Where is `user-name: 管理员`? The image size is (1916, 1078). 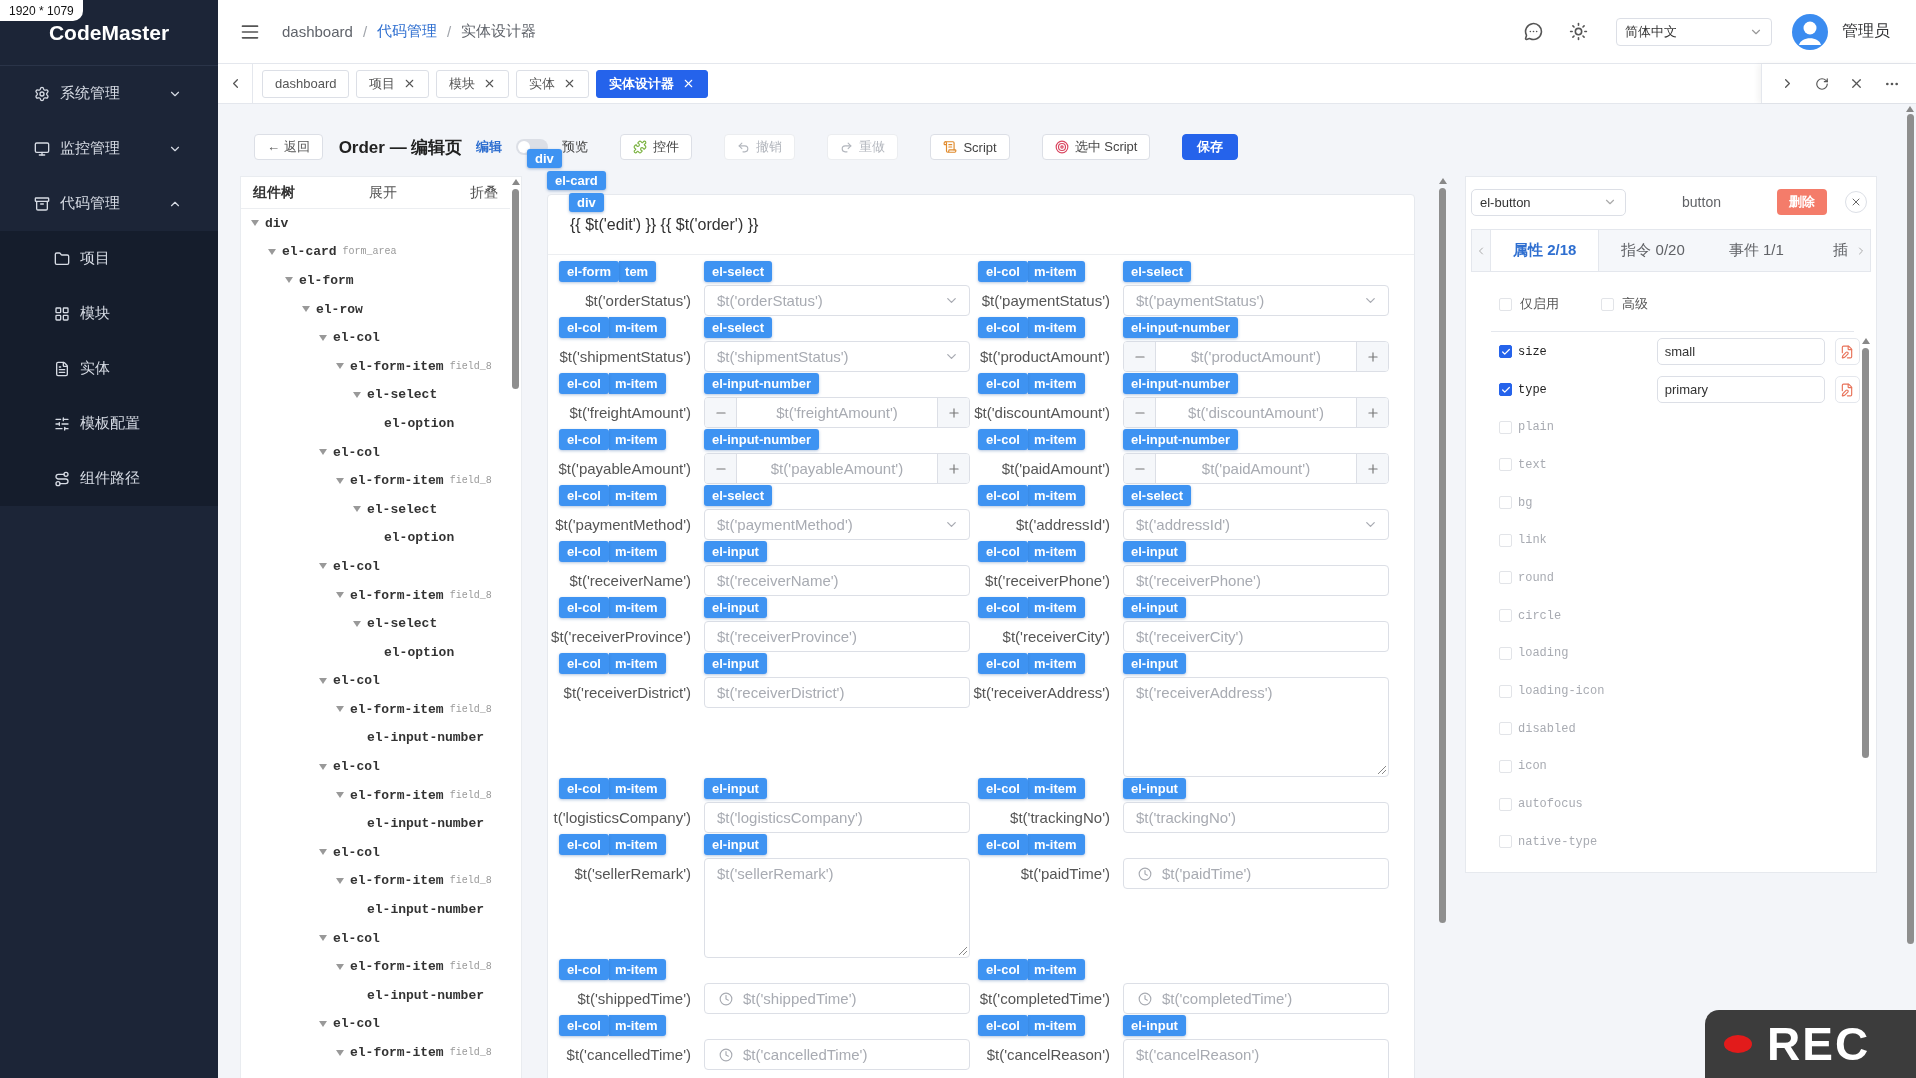
user-name: 管理员 is located at coordinates (1866, 31).